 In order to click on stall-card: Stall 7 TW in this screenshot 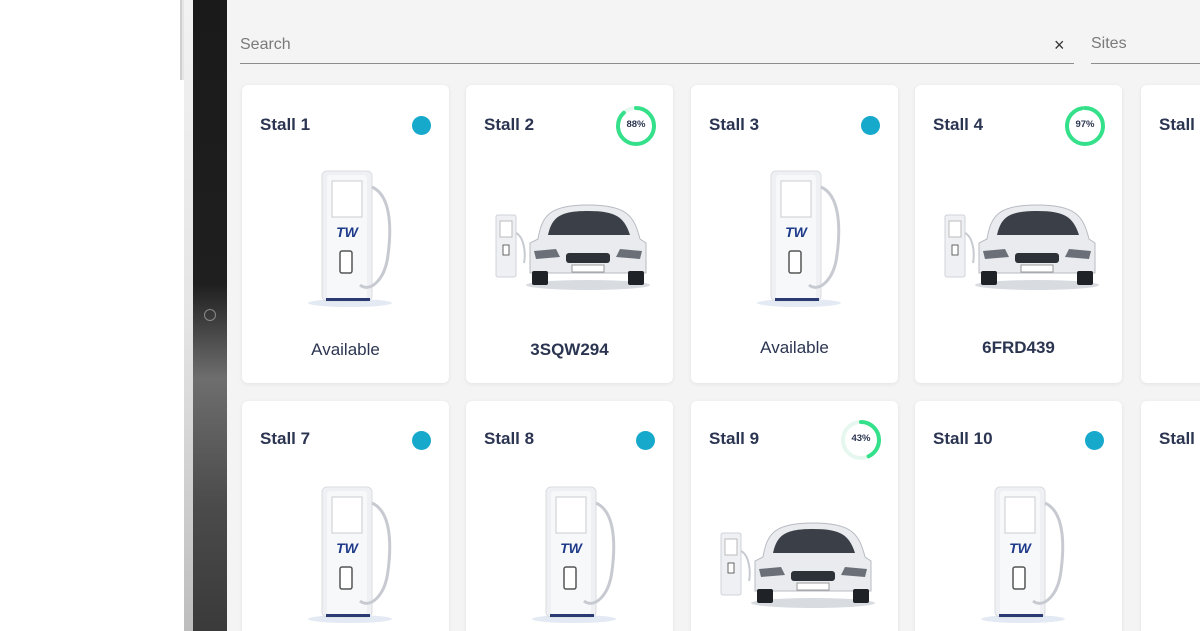, I will do `click(345, 516)`.